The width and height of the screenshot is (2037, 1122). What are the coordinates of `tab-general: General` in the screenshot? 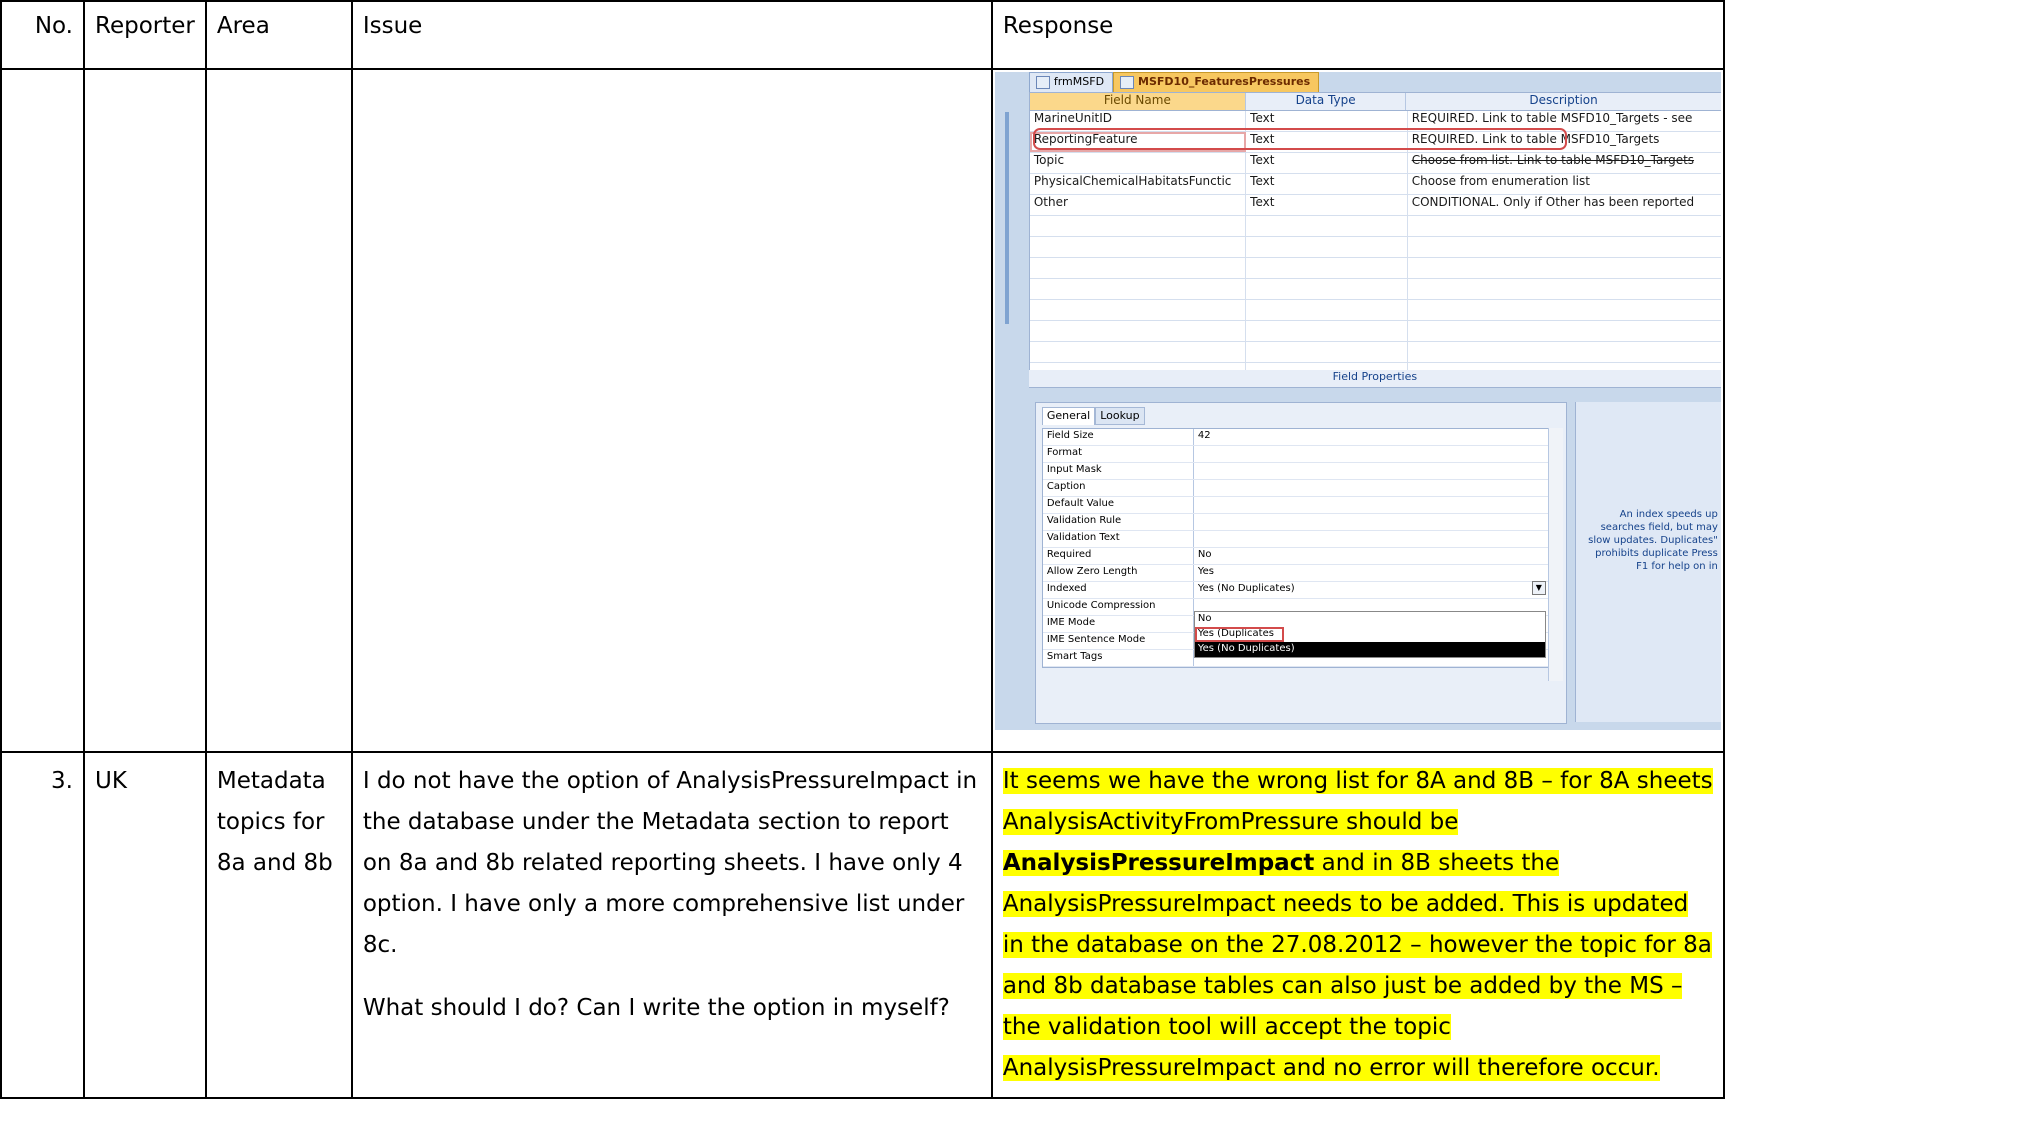 It's located at (1068, 416).